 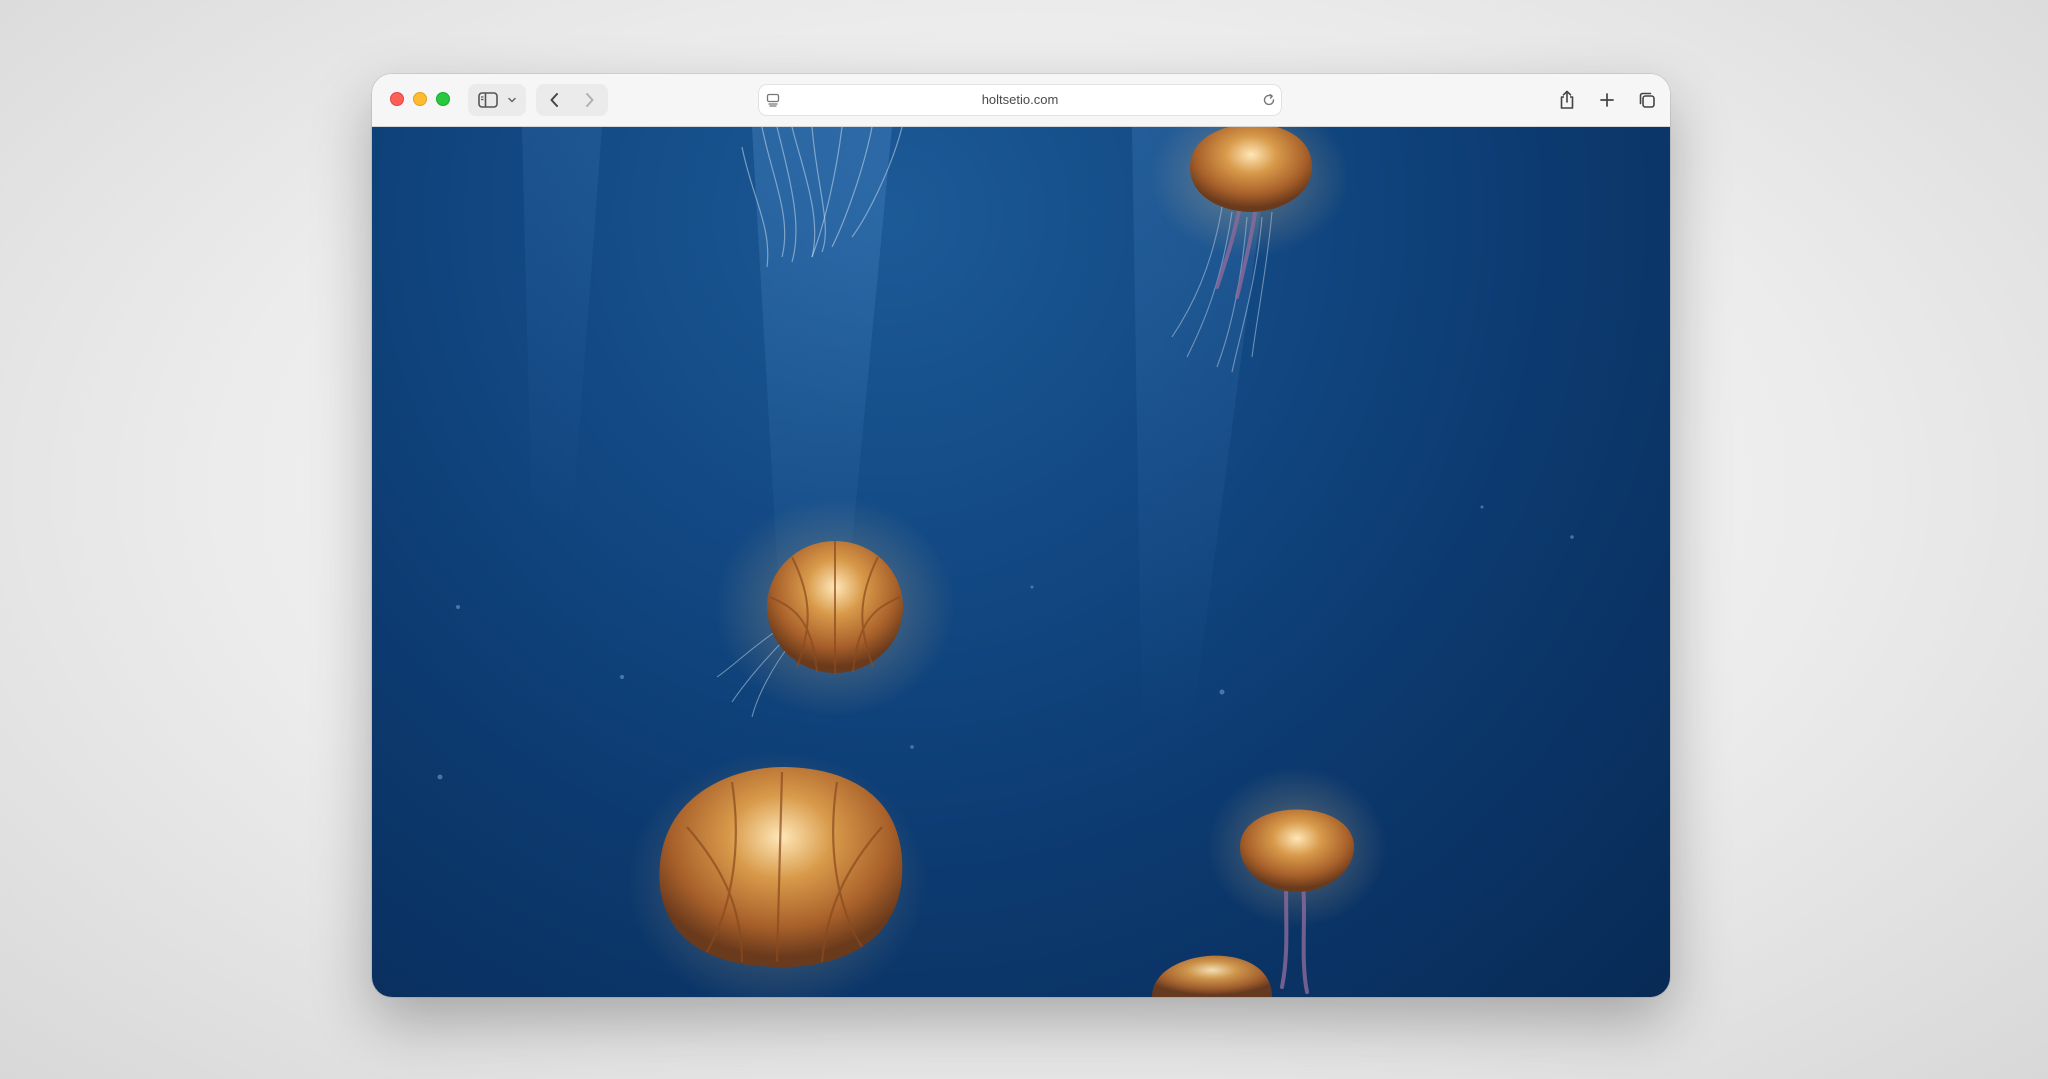 What do you see at coordinates (572, 100) in the screenshot?
I see `navigation-group` at bounding box center [572, 100].